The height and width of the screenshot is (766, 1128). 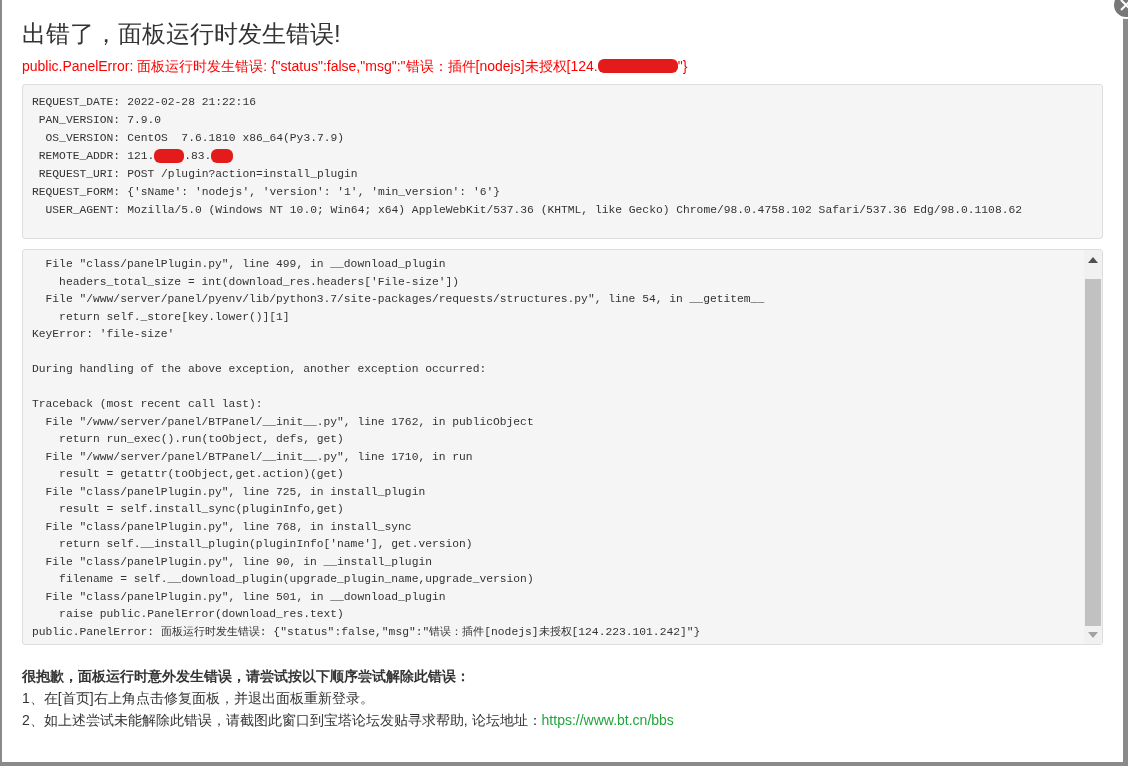 I want to click on scroll-down-icon, so click(x=1093, y=635).